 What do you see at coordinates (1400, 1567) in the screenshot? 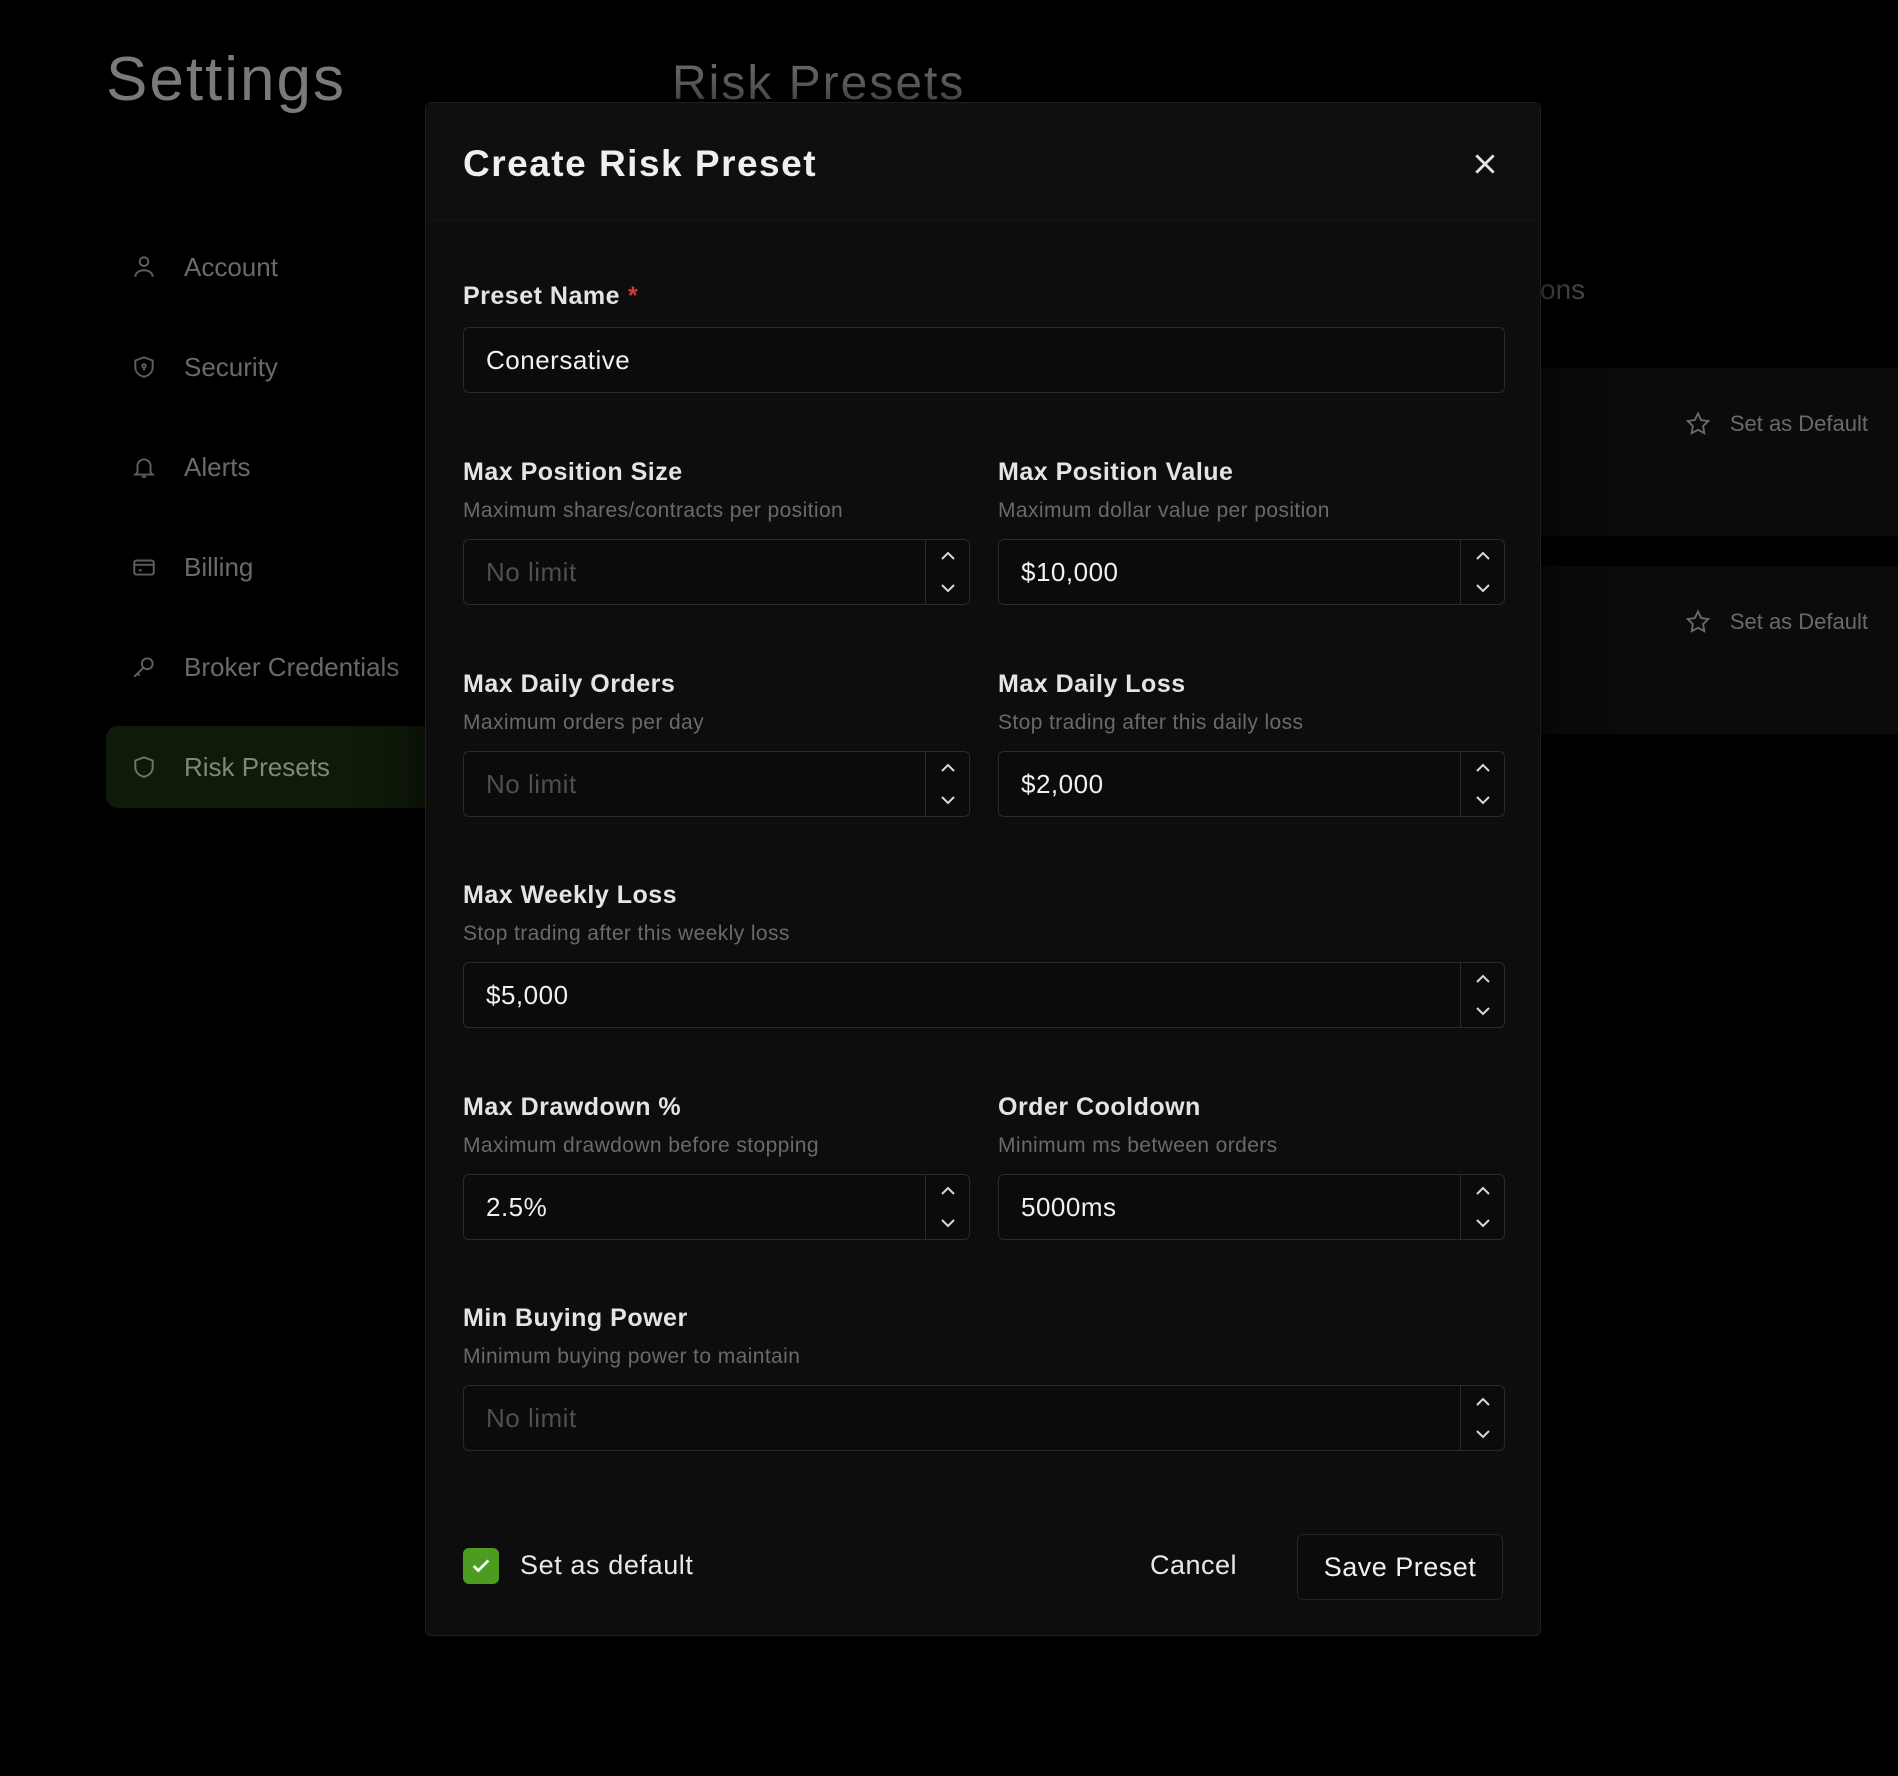
I see `save-preset-button: Save Preset` at bounding box center [1400, 1567].